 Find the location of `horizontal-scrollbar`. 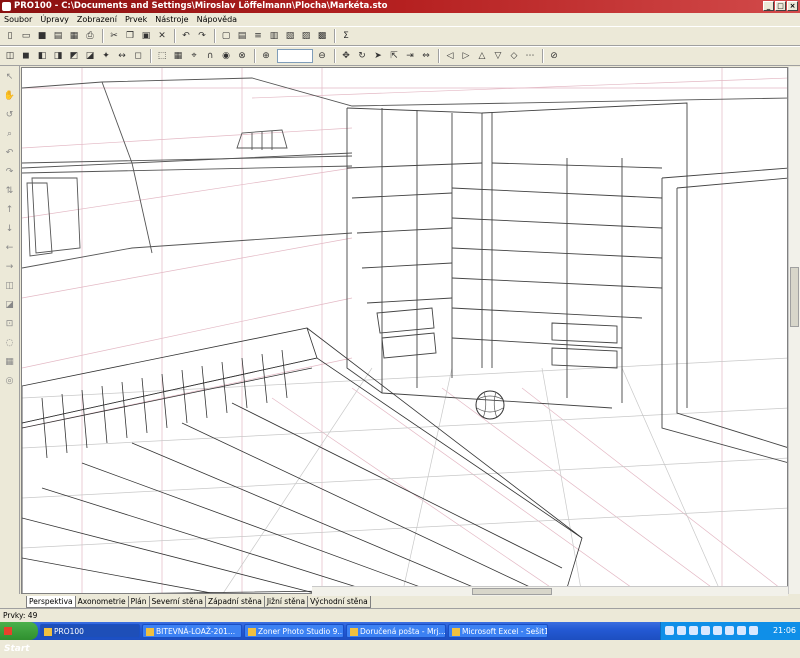

horizontal-scrollbar is located at coordinates (550, 591).